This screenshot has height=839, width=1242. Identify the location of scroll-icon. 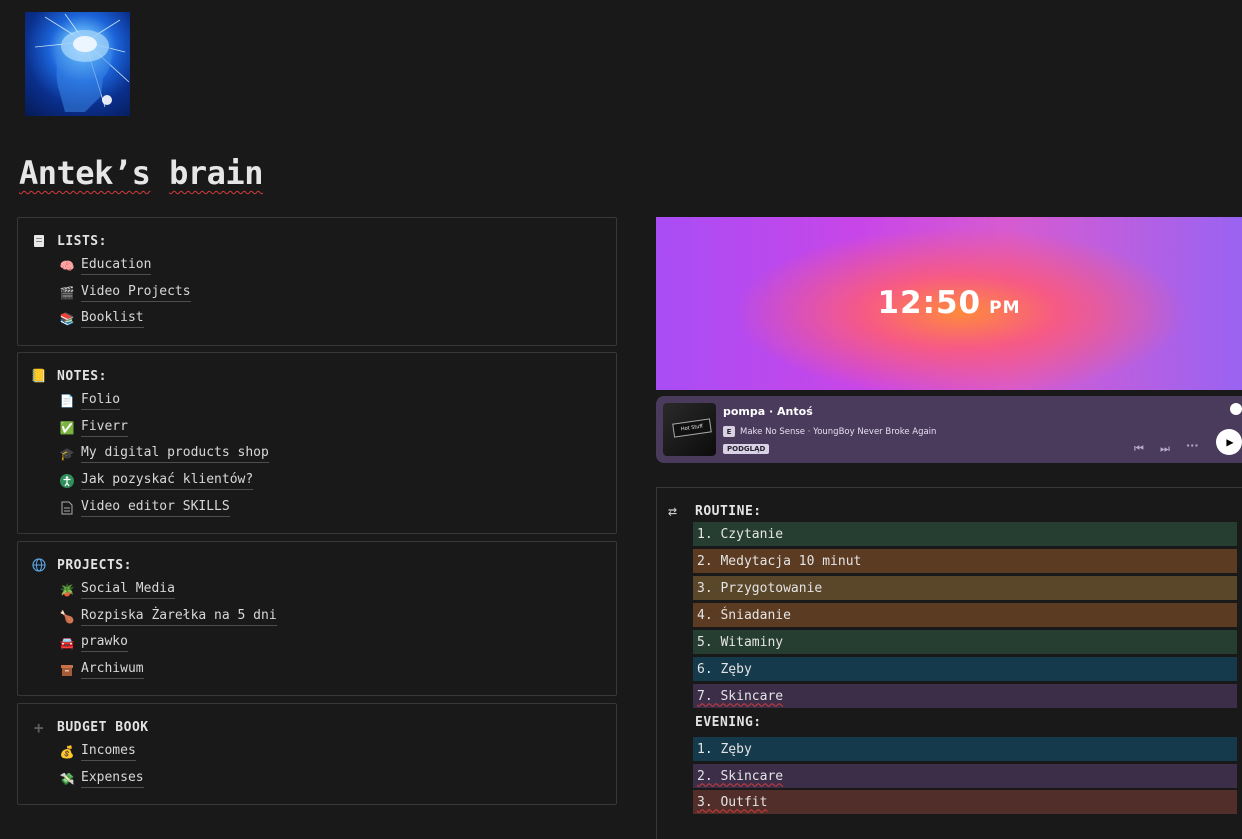
(39, 241).